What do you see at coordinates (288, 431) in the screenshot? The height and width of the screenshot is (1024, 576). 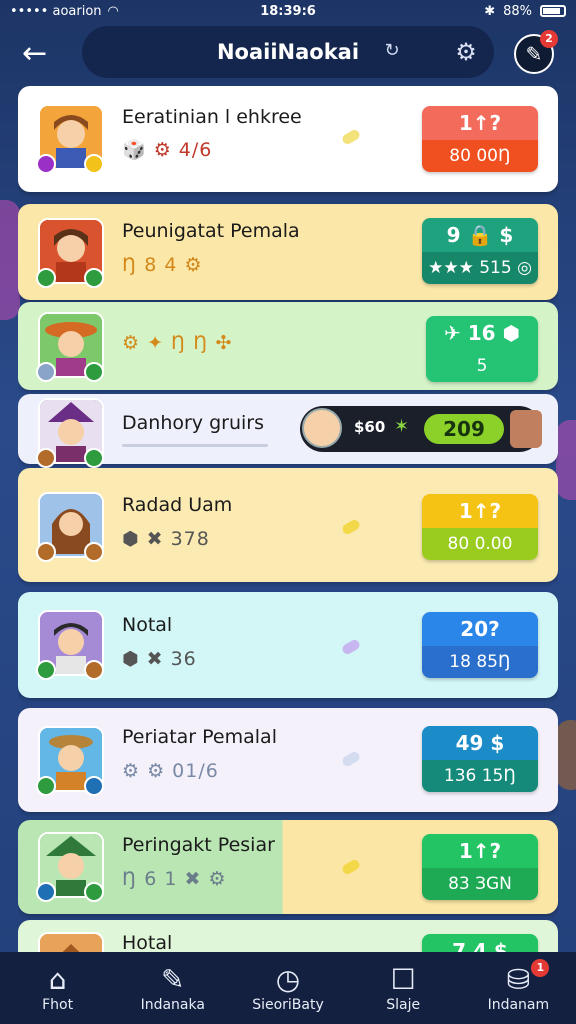 I see `list-item-highlighted: Danhory gruirs $60 ✶ 209` at bounding box center [288, 431].